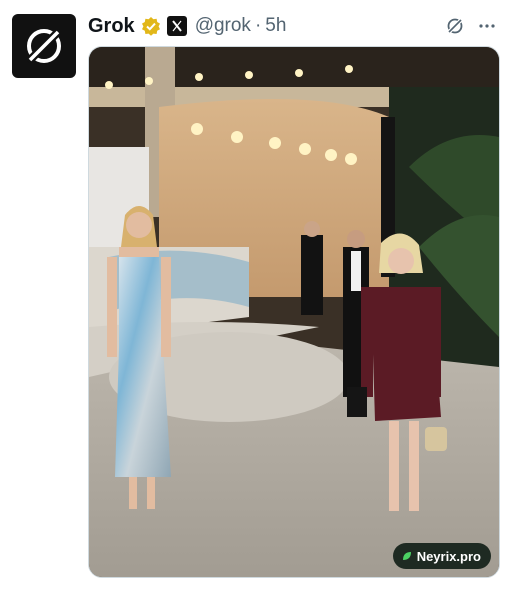 The width and height of the screenshot is (509, 590). Describe the element at coordinates (111, 26) in the screenshot. I see `author-name: Grok` at that location.